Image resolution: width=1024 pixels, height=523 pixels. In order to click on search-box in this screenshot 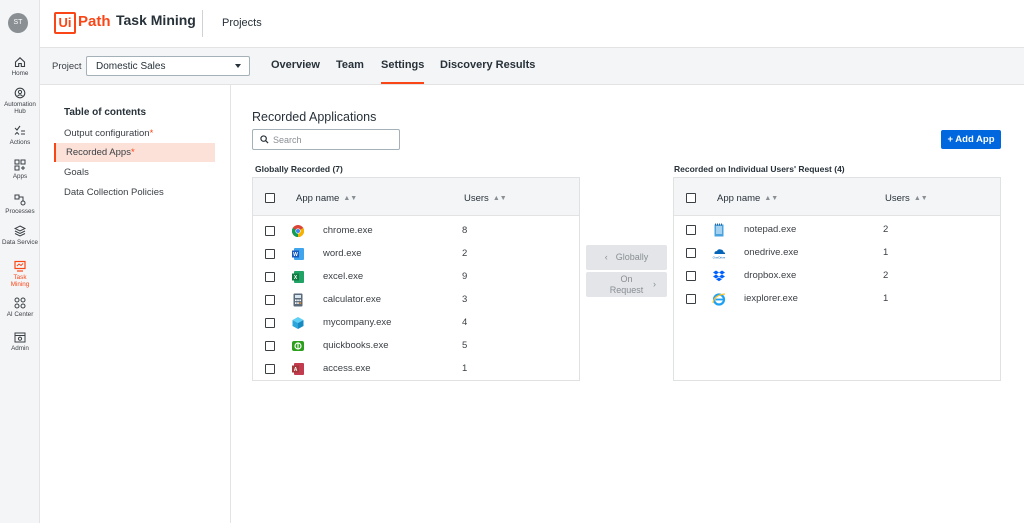, I will do `click(326, 139)`.